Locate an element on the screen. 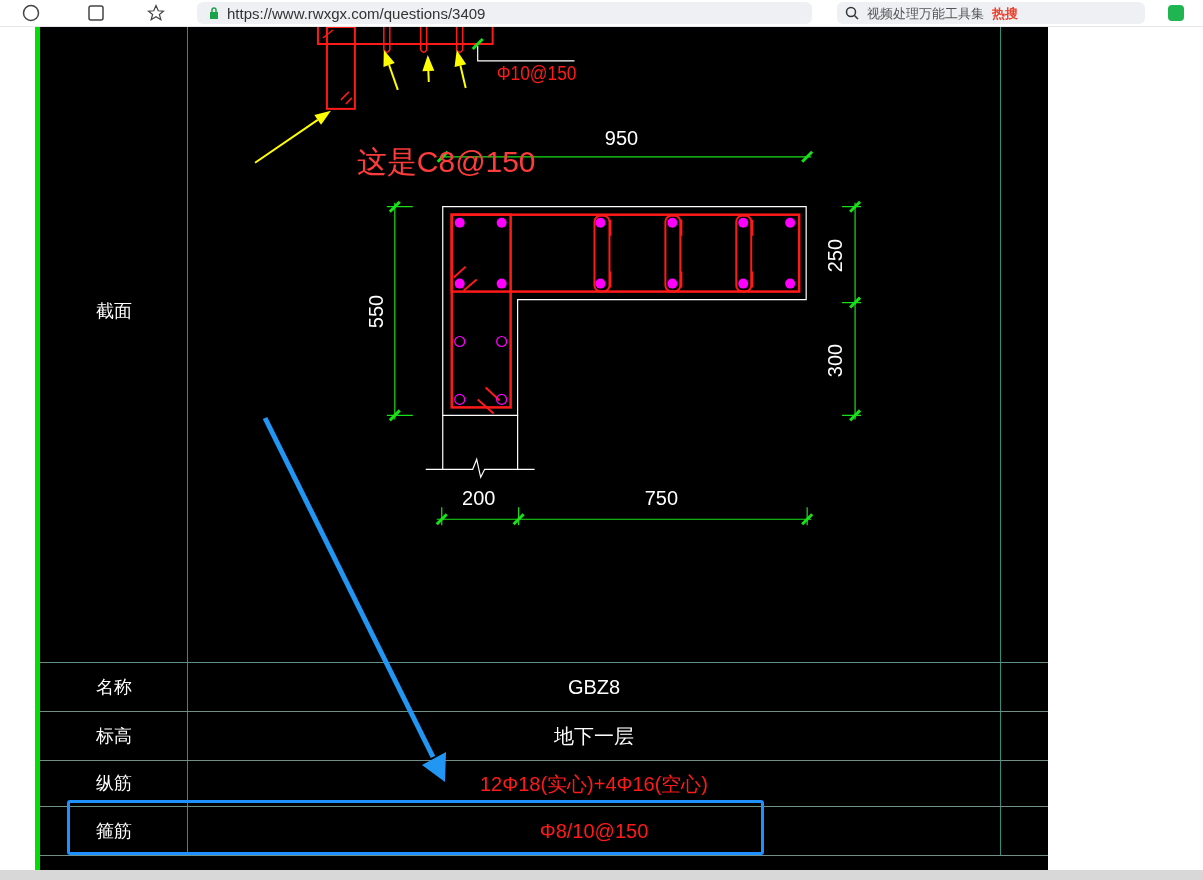 Image resolution: width=1203 pixels, height=880 pixels. lock-icon is located at coordinates (214, 13).